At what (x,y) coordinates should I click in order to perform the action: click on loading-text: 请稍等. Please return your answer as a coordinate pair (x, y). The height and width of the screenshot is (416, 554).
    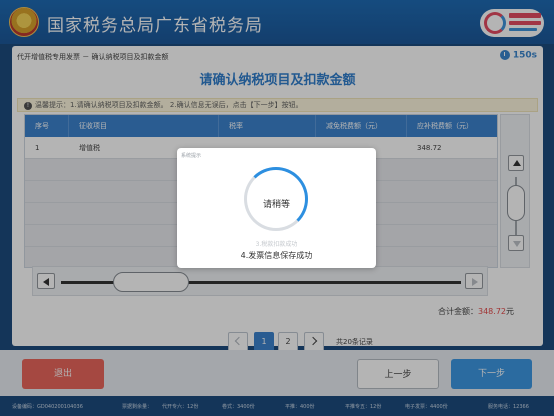
    Looking at the image, I should click on (276, 205).